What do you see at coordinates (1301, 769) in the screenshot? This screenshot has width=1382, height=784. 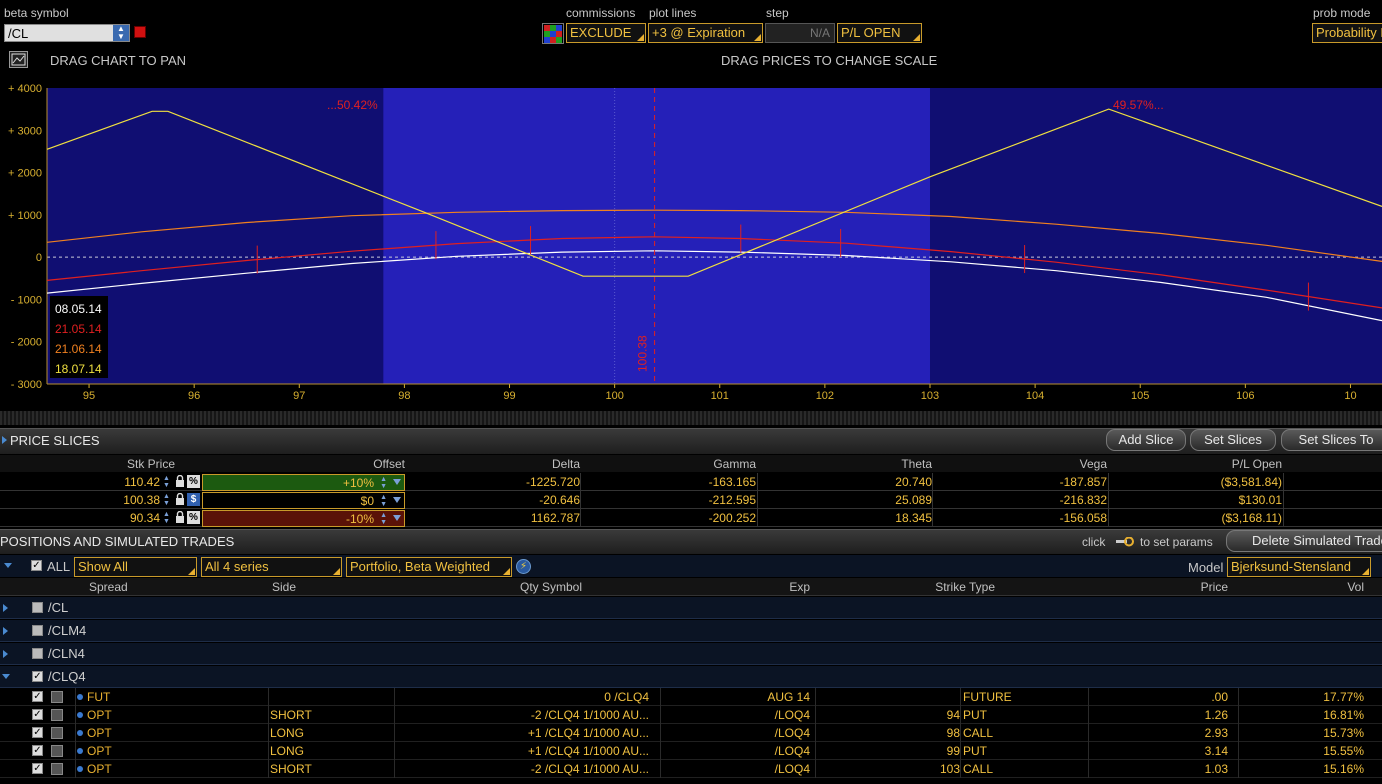 I see `trade-vol: 15.16%` at bounding box center [1301, 769].